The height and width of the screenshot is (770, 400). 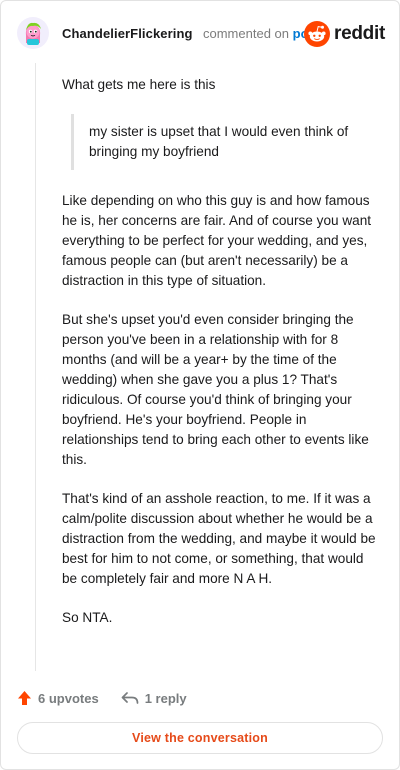 I want to click on upvote-arrow-icon, so click(x=24, y=698).